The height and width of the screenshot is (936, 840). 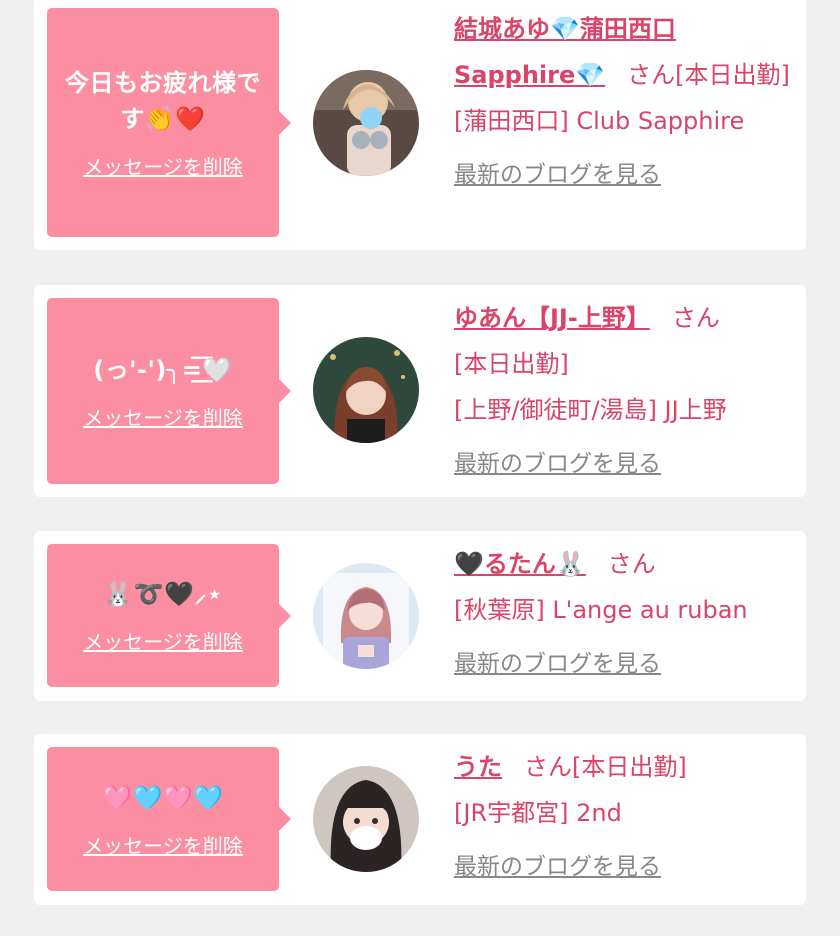 I want to click on message-text: 今日もお疲れ様です👏❤️, so click(x=163, y=101).